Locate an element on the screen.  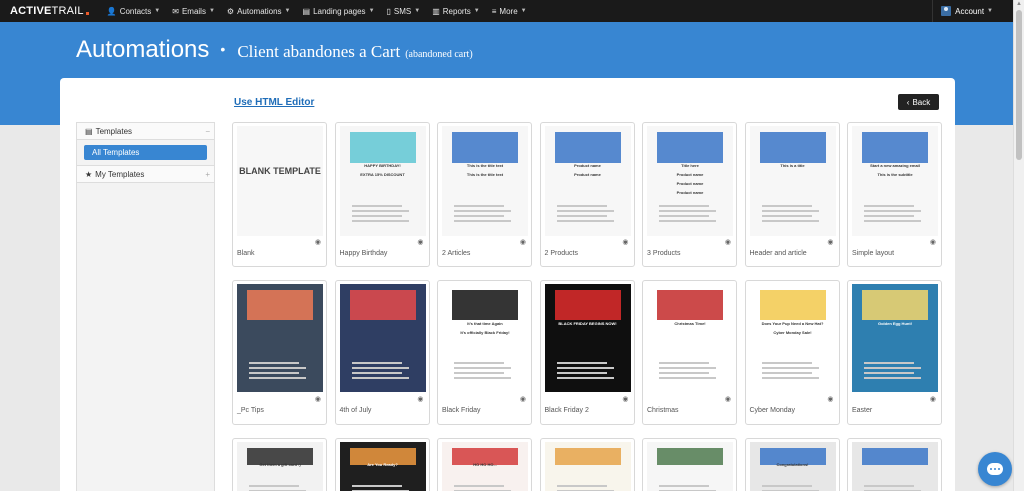
expand-icon: + is located at coordinates (207, 174).